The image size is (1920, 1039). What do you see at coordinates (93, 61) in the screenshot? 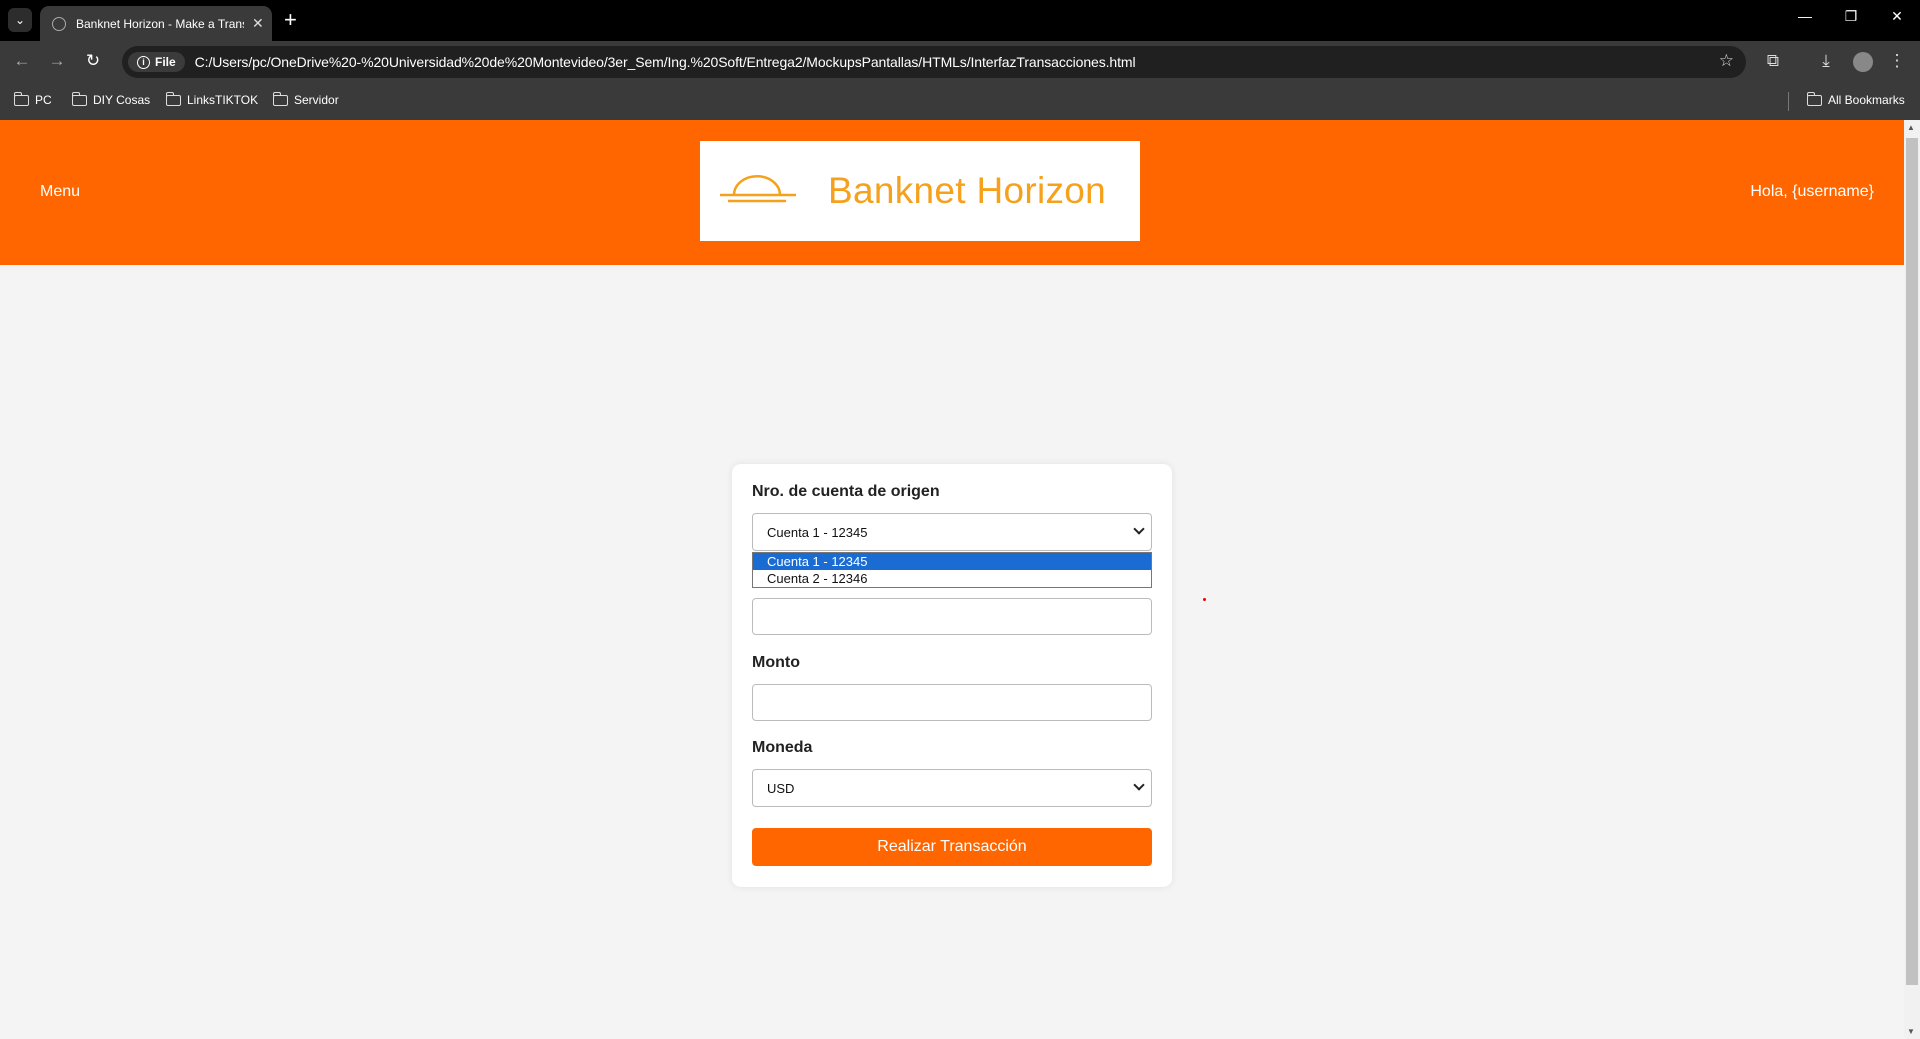
I see `reload-icon: ↻` at bounding box center [93, 61].